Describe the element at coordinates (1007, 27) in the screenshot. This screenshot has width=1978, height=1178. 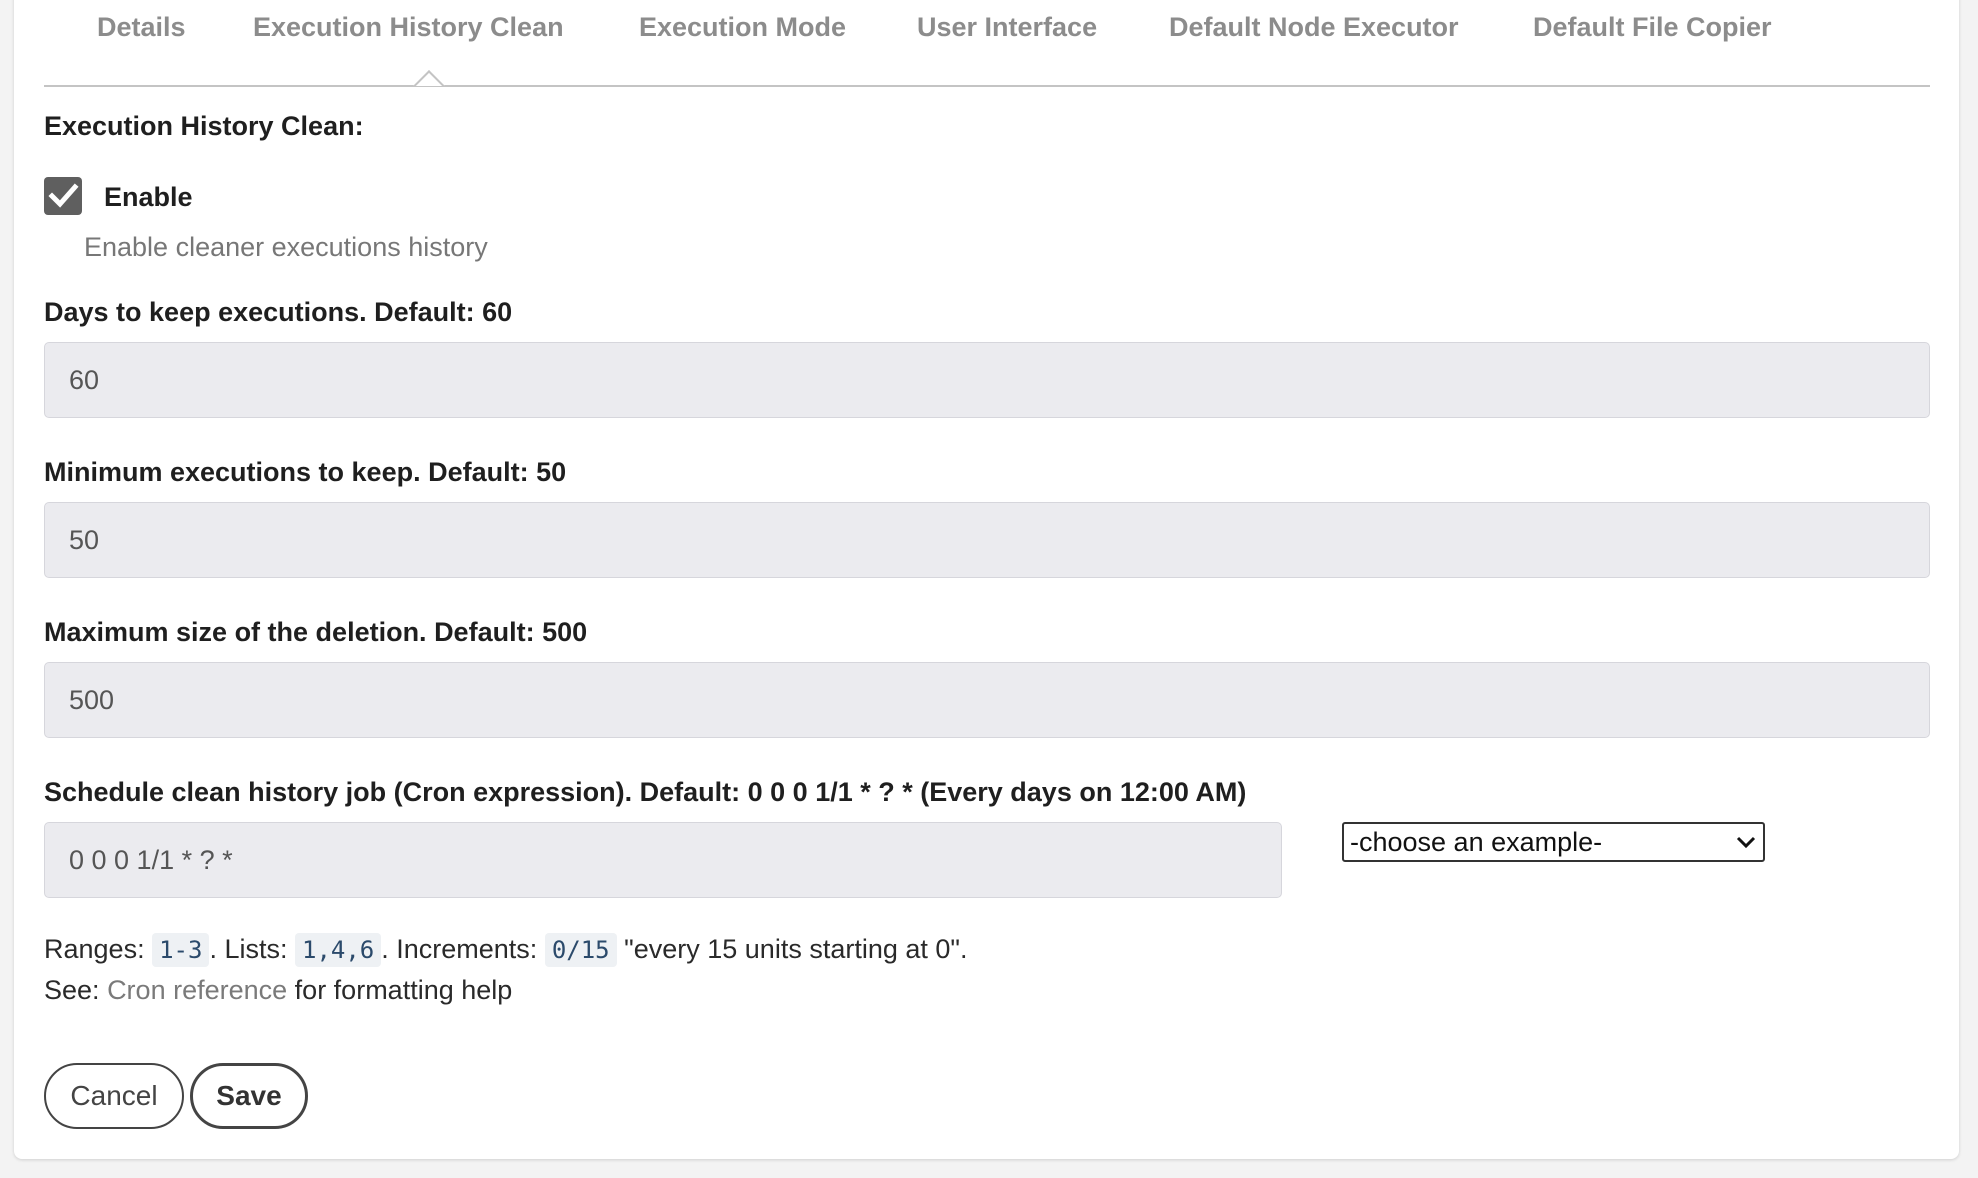
I see `tab-user-interface: User Interface` at that location.